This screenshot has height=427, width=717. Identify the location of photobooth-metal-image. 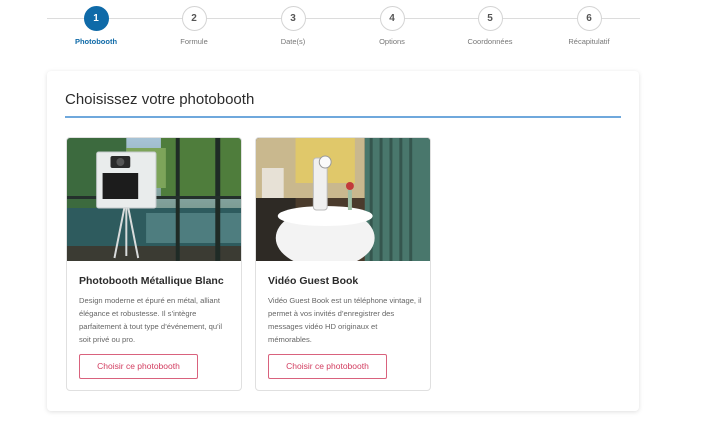
(154, 199).